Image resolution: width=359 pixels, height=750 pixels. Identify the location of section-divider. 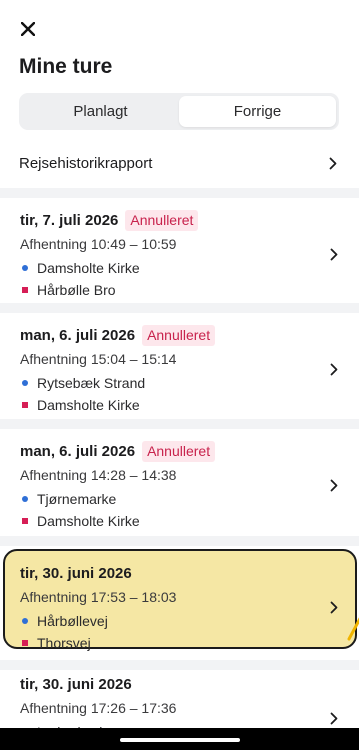
(179, 541).